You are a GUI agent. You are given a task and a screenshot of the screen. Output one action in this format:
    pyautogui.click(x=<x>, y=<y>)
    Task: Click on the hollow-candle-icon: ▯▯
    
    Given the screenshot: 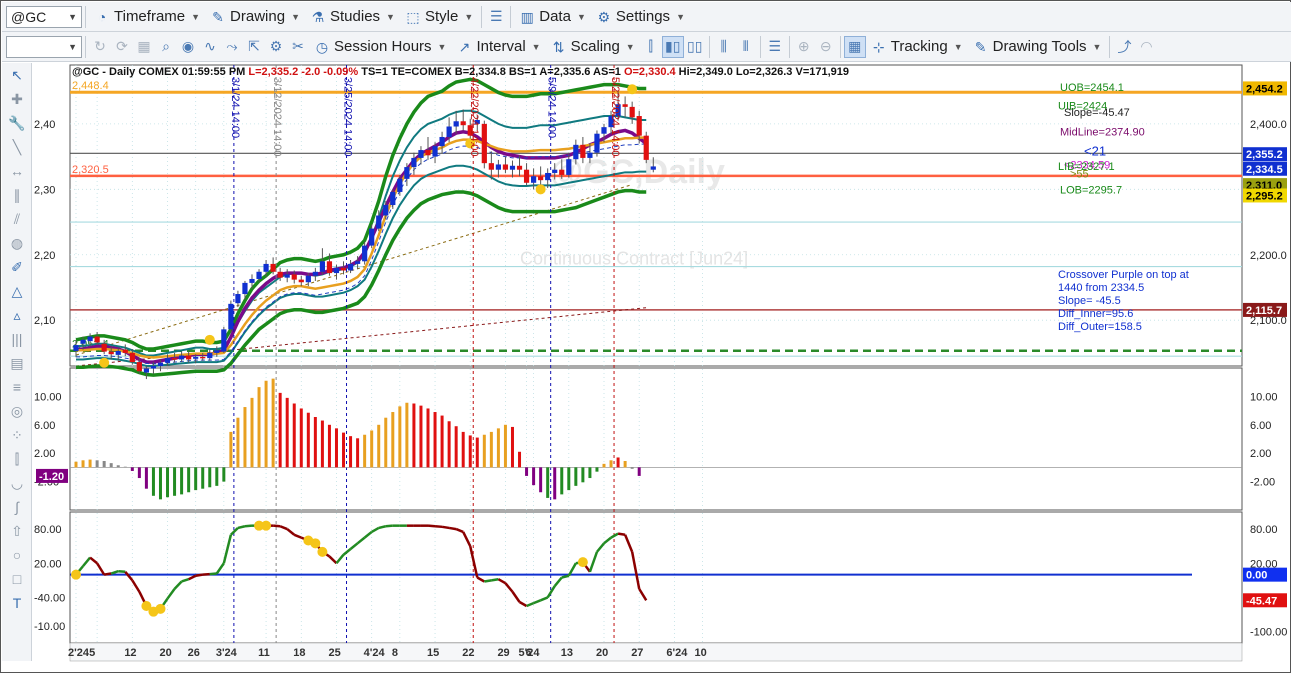 What is the action you would take?
    pyautogui.click(x=695, y=47)
    